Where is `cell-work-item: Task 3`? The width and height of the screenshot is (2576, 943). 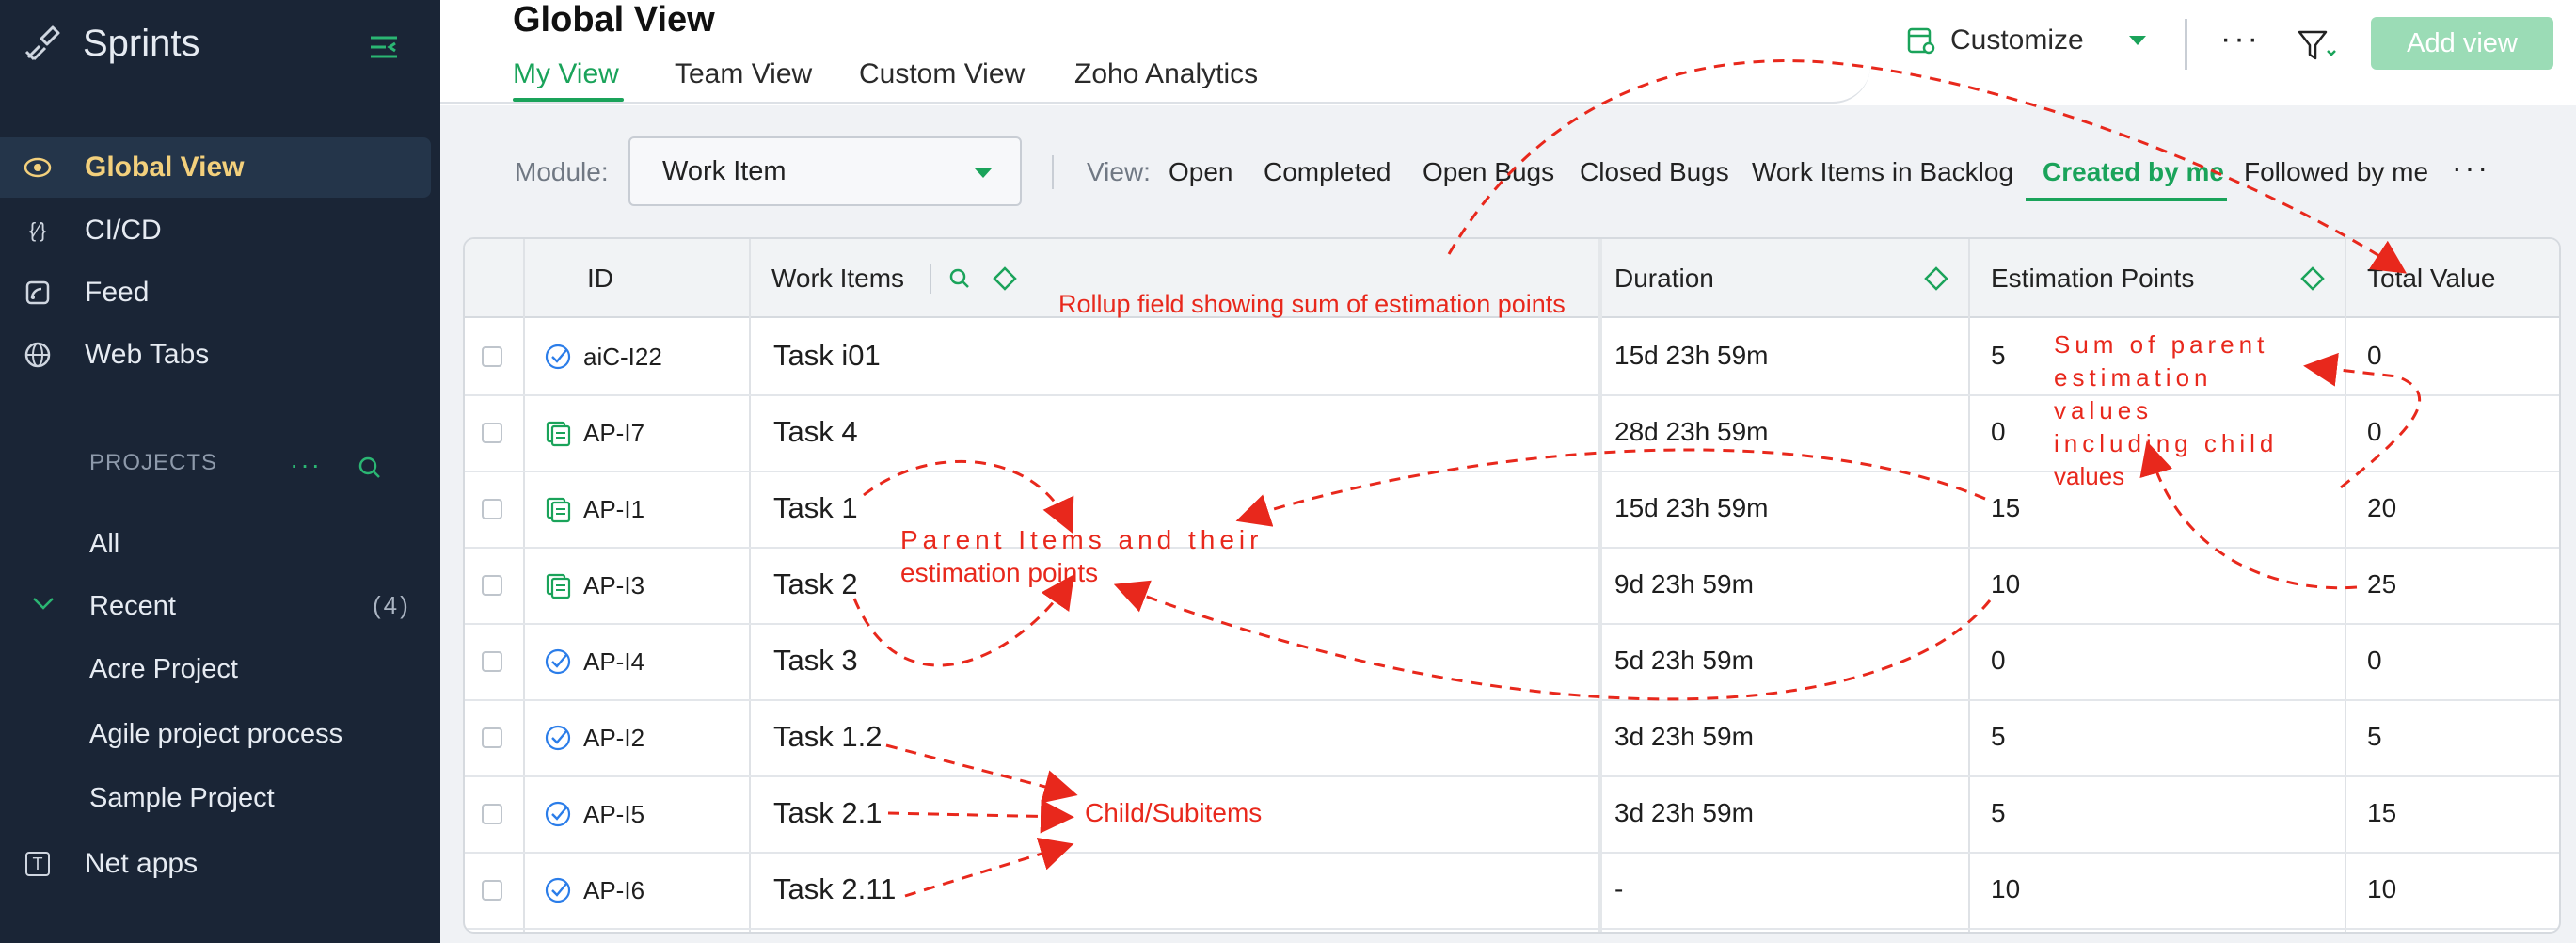 cell-work-item: Task 3 is located at coordinates (815, 661).